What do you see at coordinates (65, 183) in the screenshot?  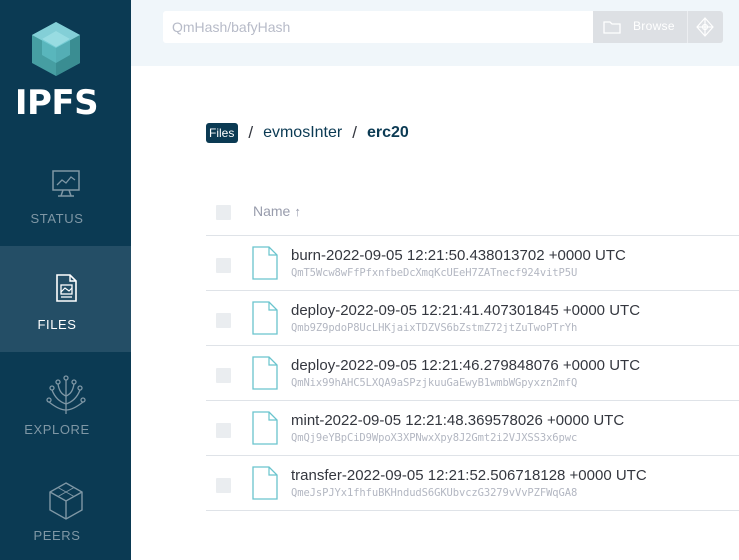 I see `status-monitor-icon` at bounding box center [65, 183].